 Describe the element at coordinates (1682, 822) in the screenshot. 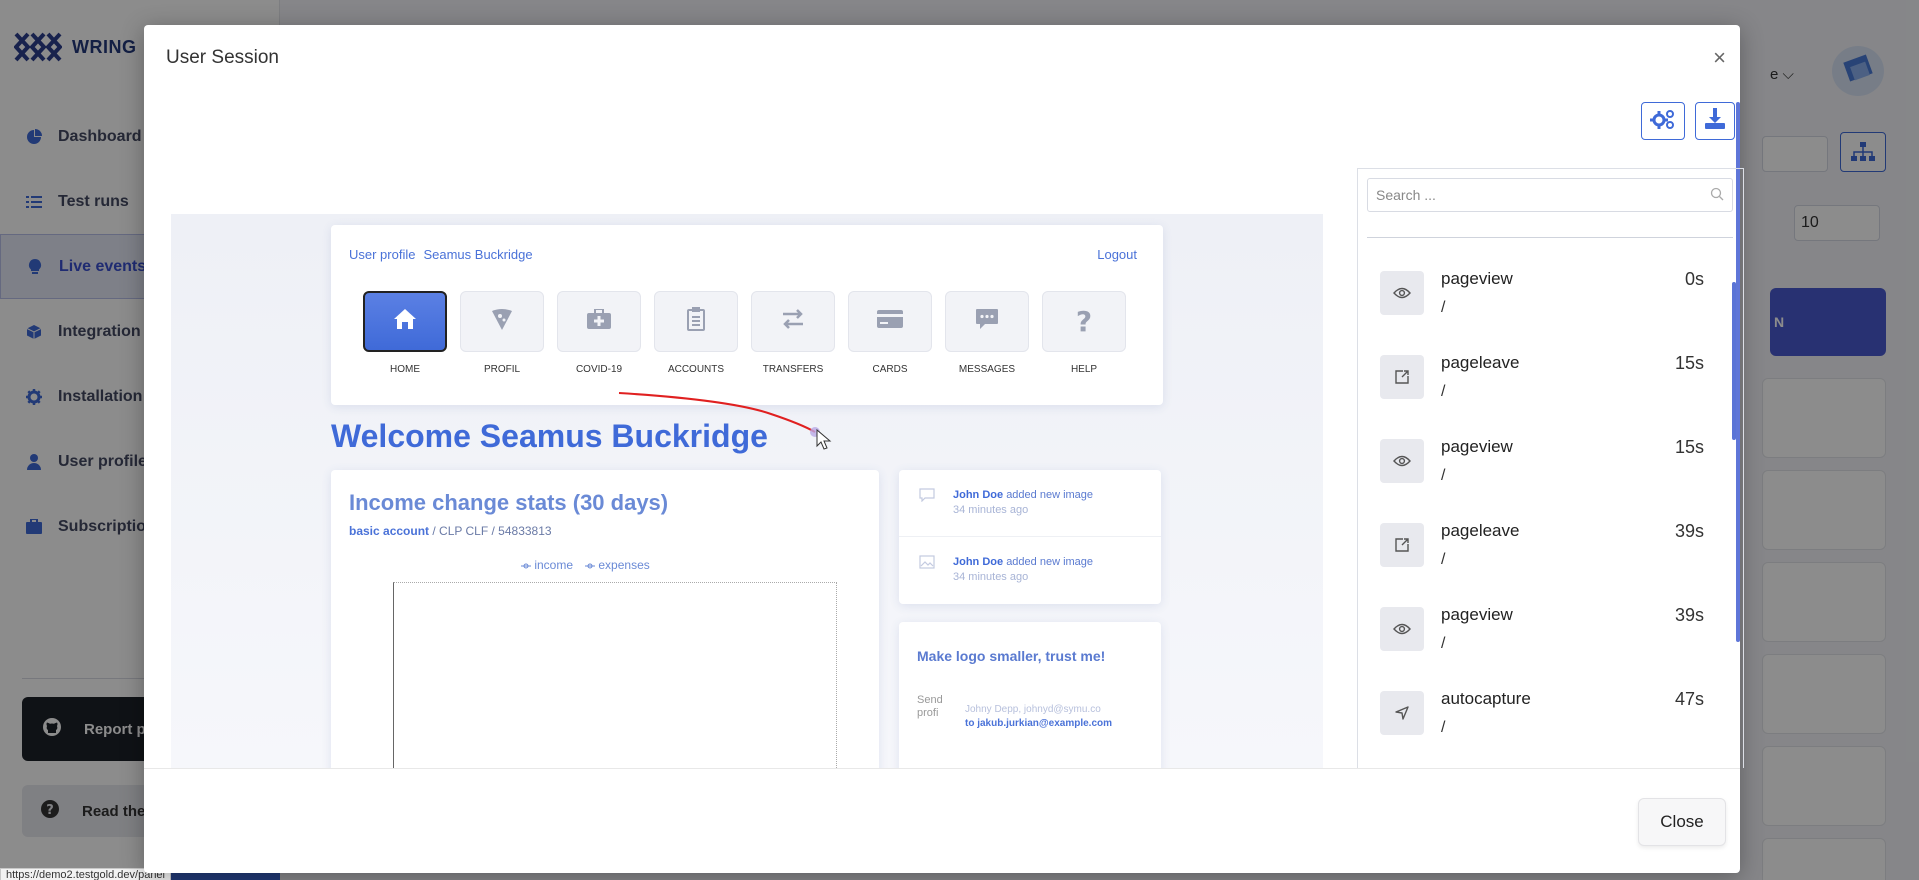

I see `close-button: Close` at that location.